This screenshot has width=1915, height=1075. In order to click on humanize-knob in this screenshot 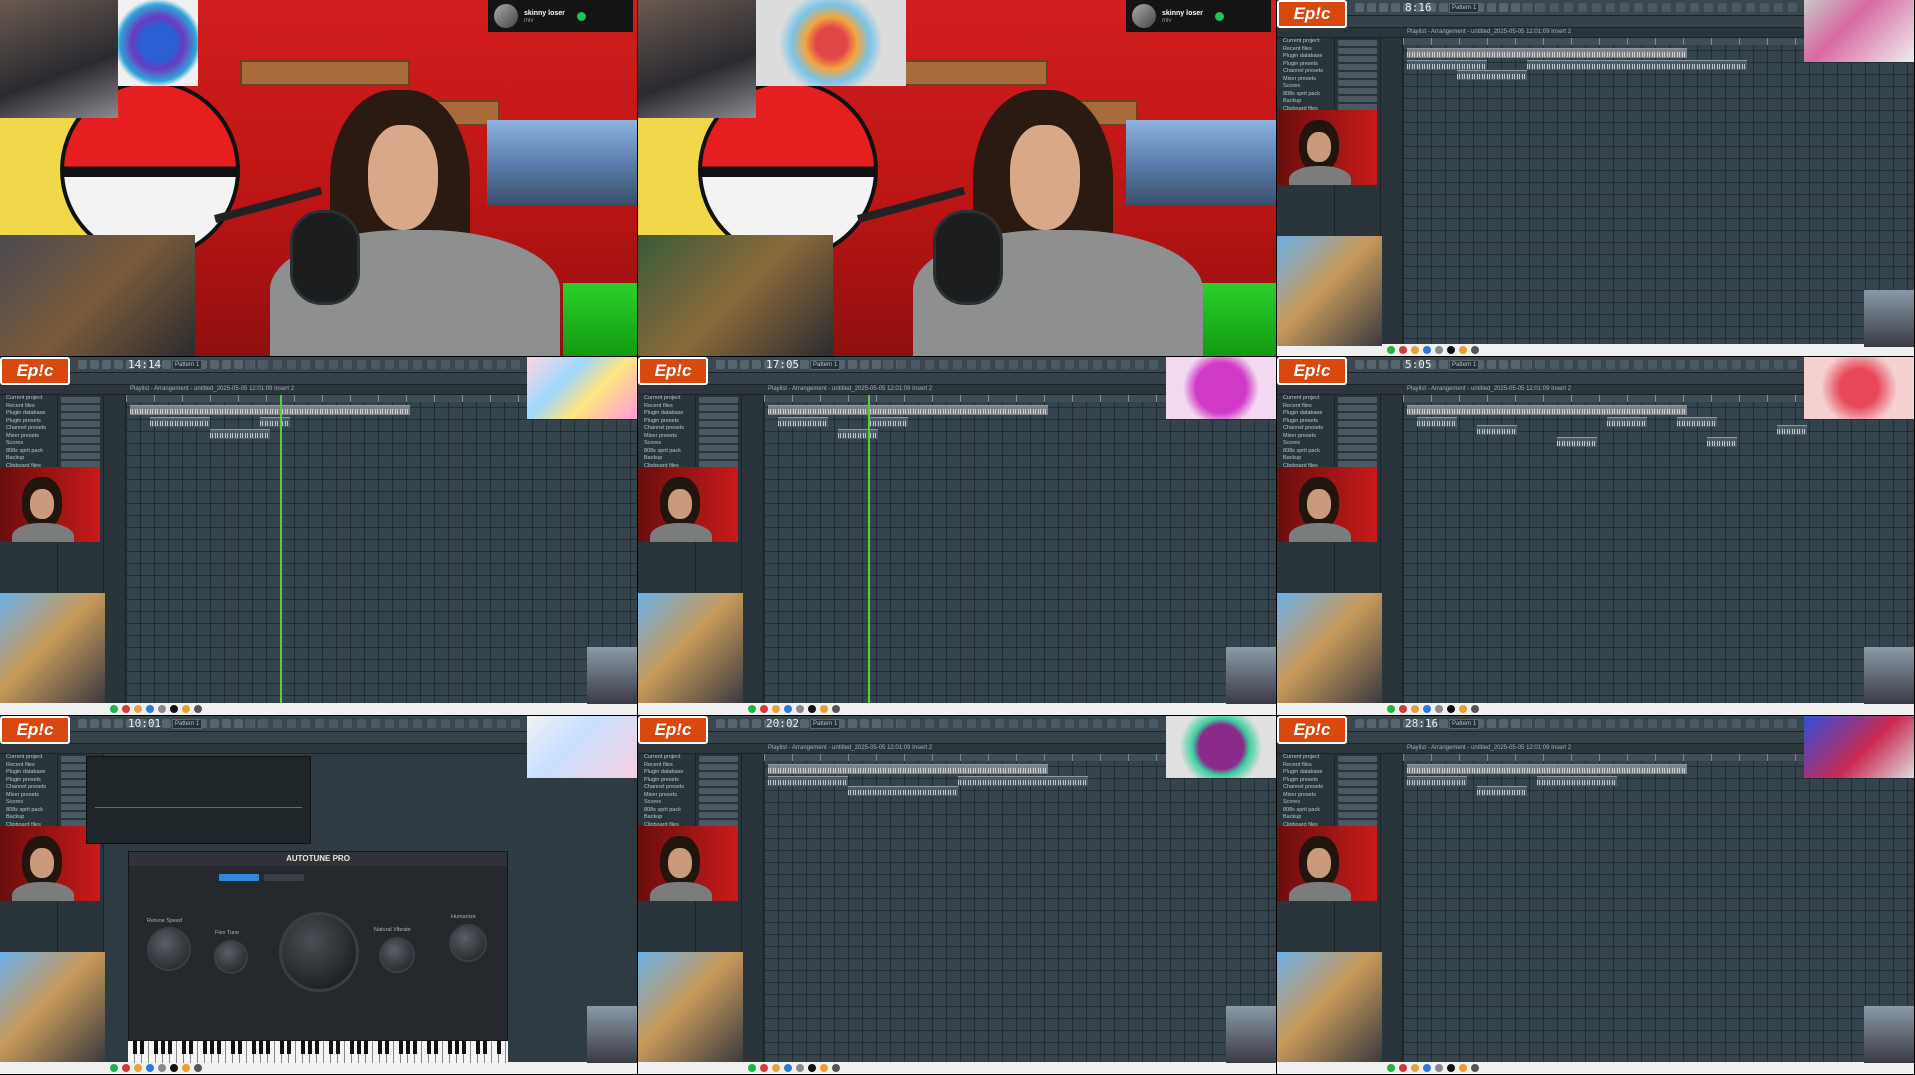, I will do `click(468, 943)`.